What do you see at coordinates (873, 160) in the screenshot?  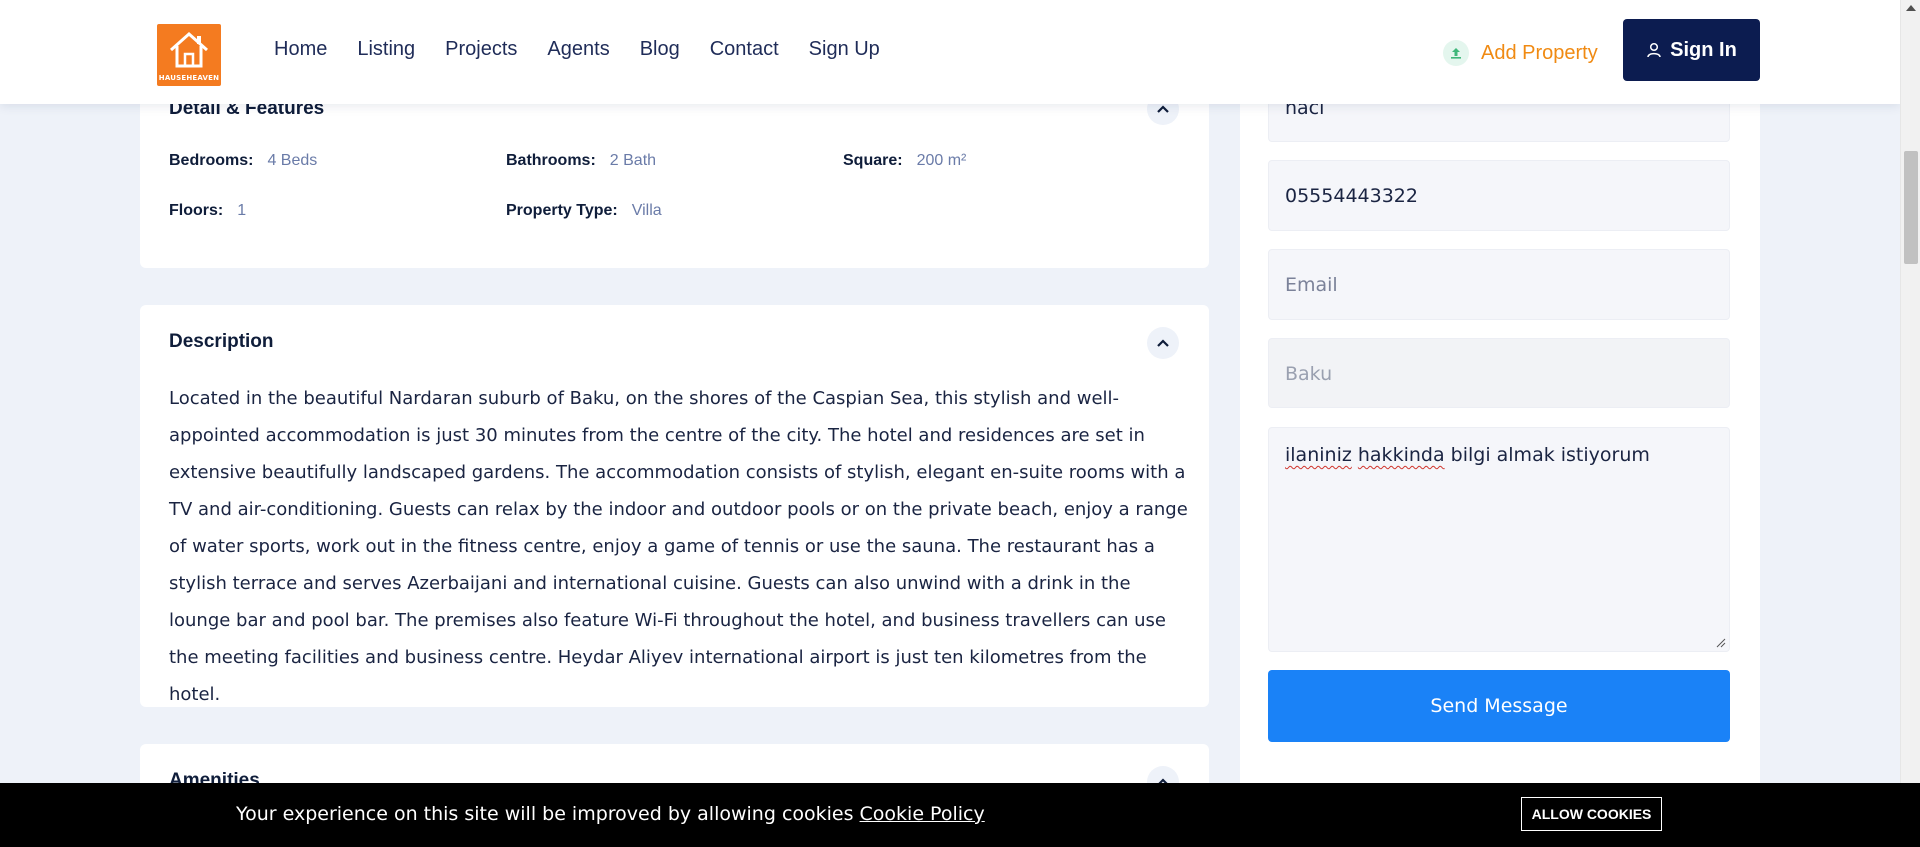 I see `feature-label: Square:` at bounding box center [873, 160].